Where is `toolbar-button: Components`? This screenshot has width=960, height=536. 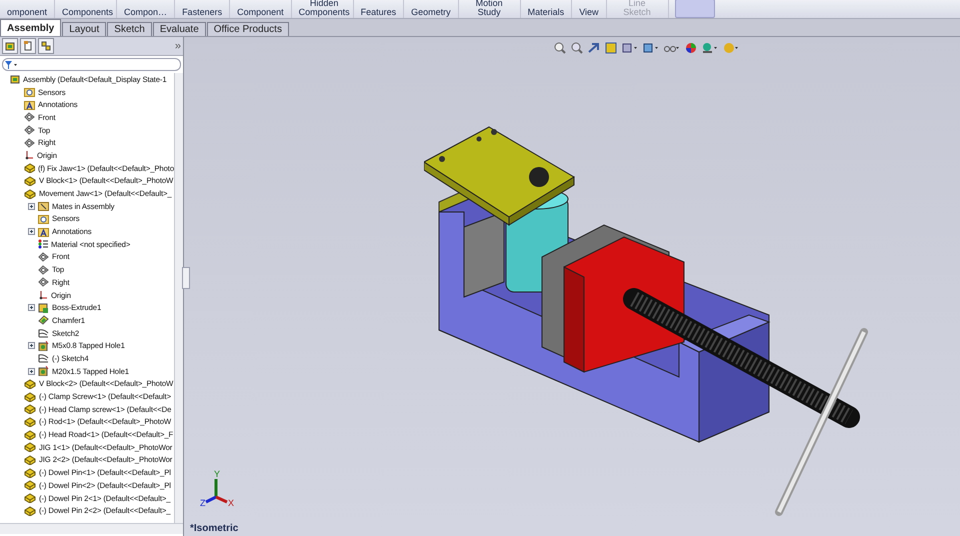 toolbar-button: Components is located at coordinates (86, 9).